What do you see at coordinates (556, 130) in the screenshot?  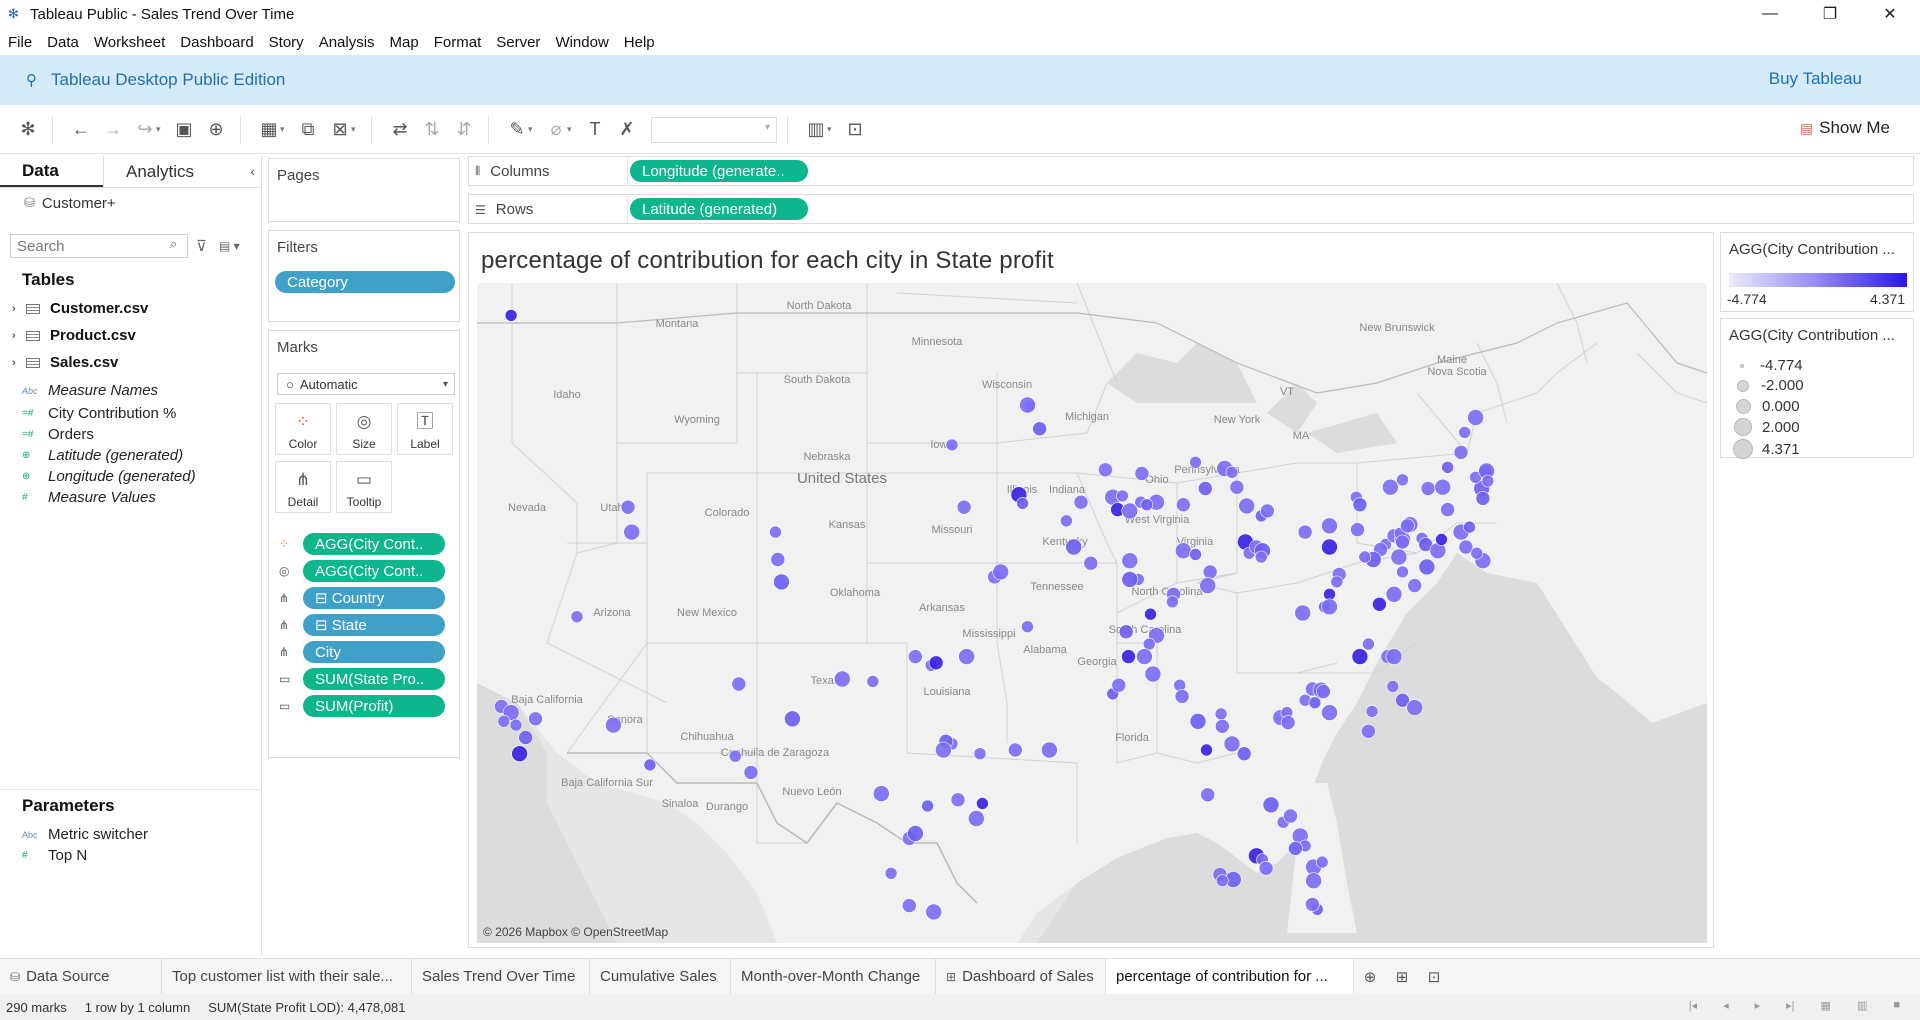 I see `group-members-icon: ⌀` at bounding box center [556, 130].